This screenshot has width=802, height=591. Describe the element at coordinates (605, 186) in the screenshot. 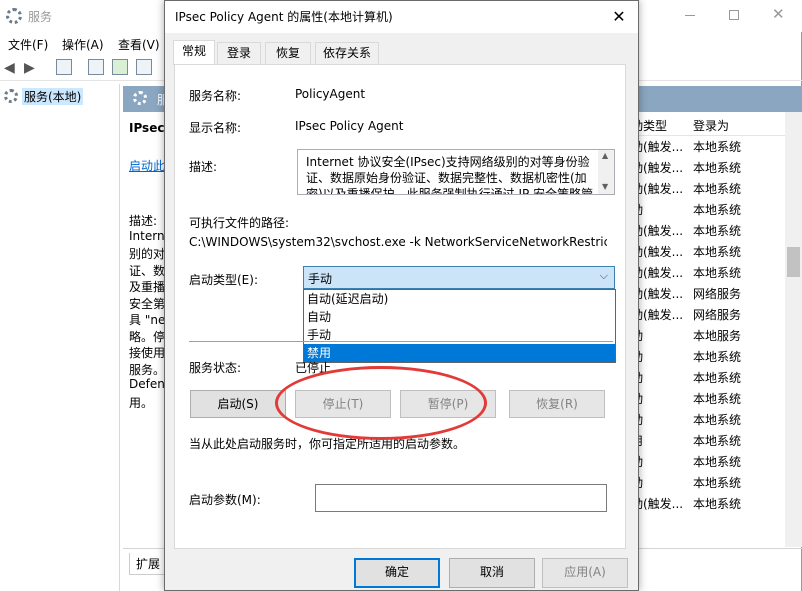

I see `scroll-down-icon: ▼` at that location.